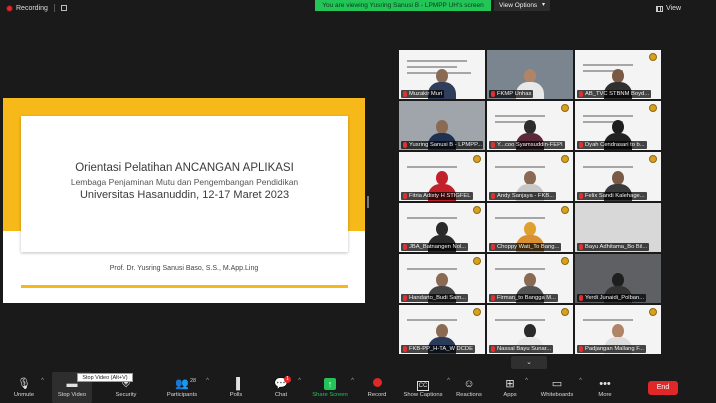 The image size is (716, 403). I want to click on view-options-label: View Options, so click(518, 5).